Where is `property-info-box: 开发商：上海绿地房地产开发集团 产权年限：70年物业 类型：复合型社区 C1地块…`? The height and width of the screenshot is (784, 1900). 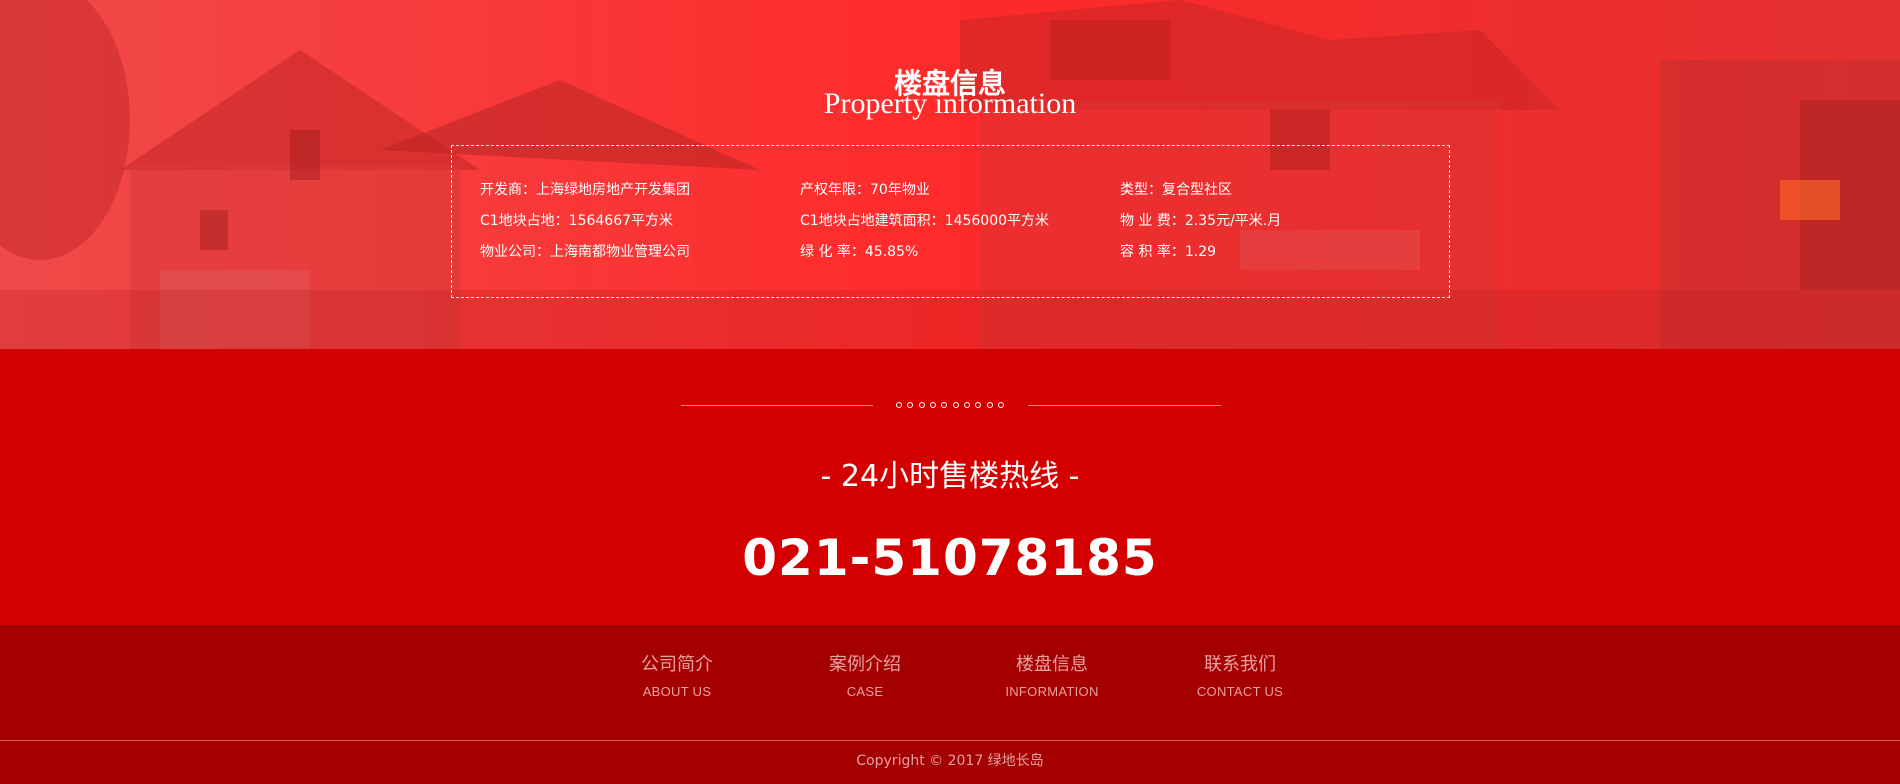 property-info-box: 开发商：上海绿地房地产开发集团 产权年限：70年物业 类型：复合型社区 C1地块… is located at coordinates (950, 221).